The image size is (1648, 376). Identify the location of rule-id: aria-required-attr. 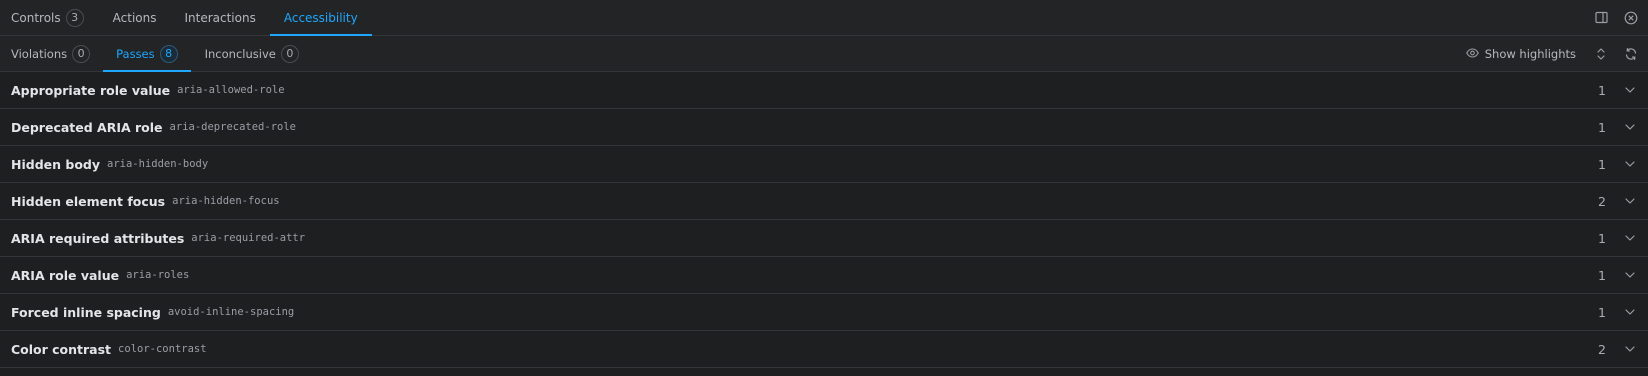
(248, 238).